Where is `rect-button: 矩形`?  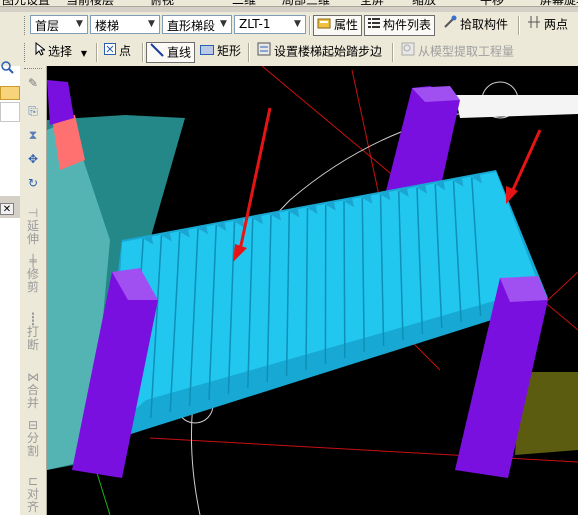 rect-button: 矩形 is located at coordinates (220, 52).